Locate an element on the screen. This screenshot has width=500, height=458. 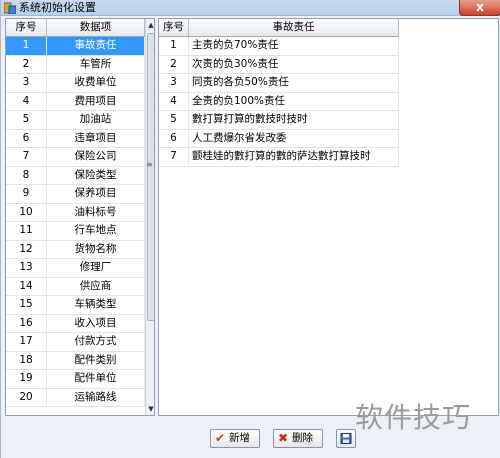
window-title: 系统初始化设置 is located at coordinates (57, 7).